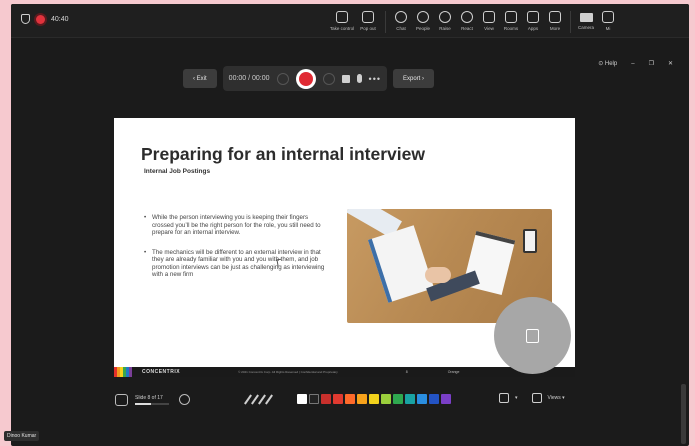 This screenshot has width=695, height=446. Describe the element at coordinates (683, 414) in the screenshot. I see `scrollbar` at that location.